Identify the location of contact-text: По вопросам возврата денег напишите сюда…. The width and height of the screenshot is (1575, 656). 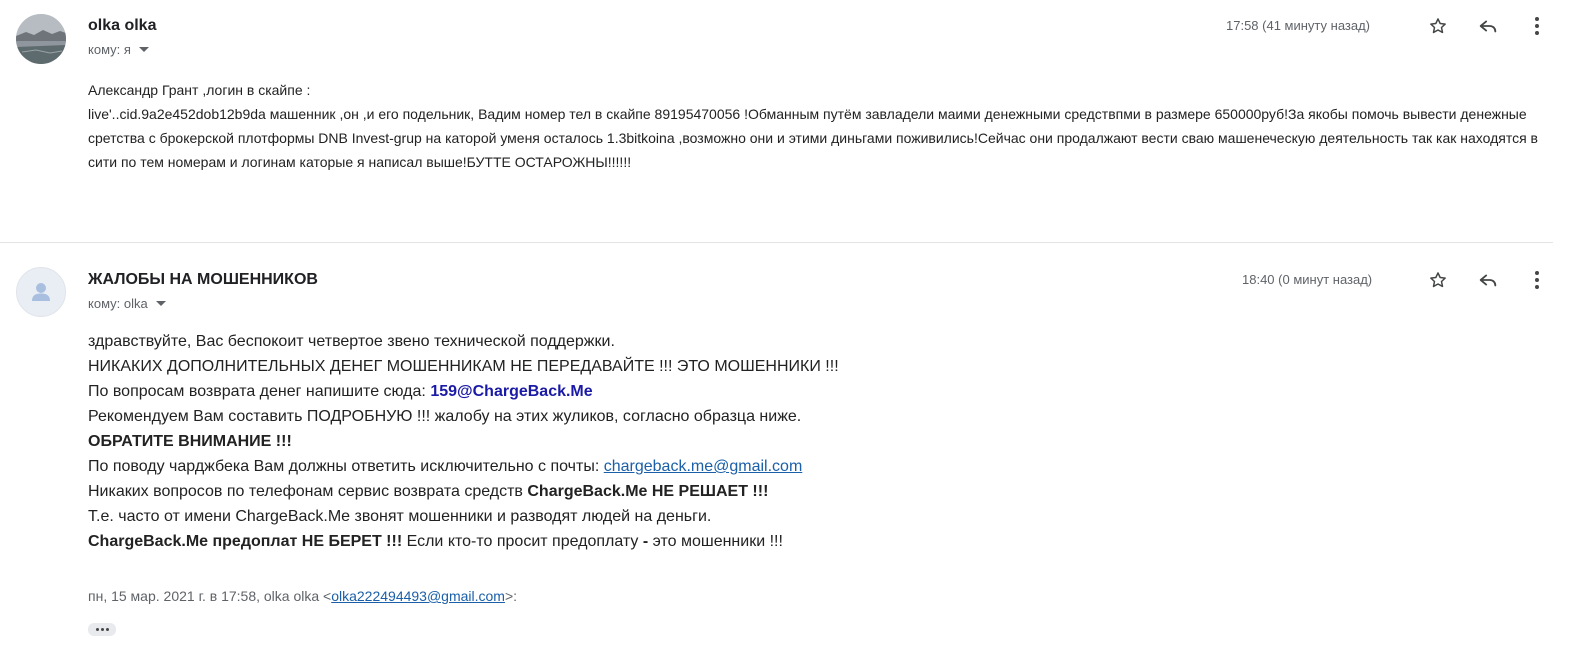
(259, 391).